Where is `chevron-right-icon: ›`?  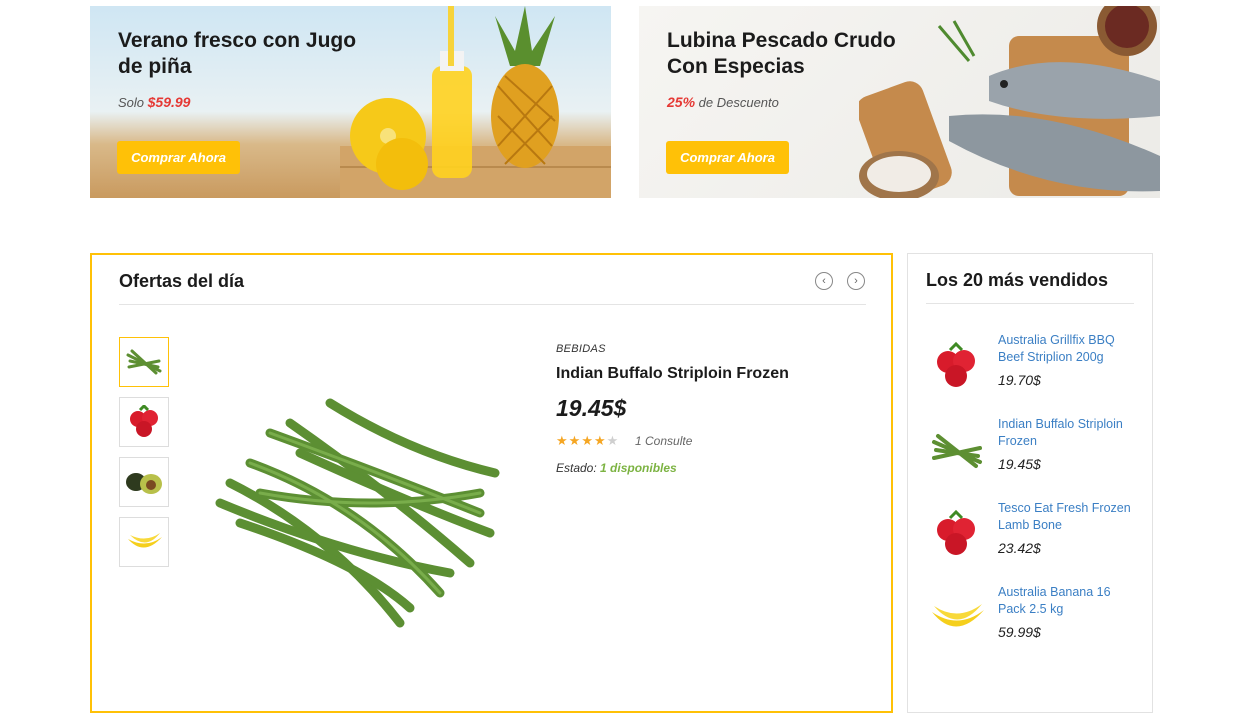
chevron-right-icon: › is located at coordinates (856, 281).